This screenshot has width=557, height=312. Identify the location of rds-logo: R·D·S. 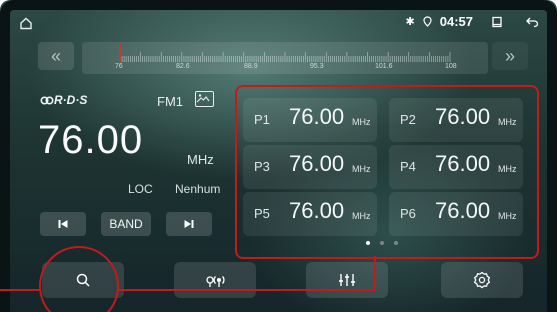
(63, 100).